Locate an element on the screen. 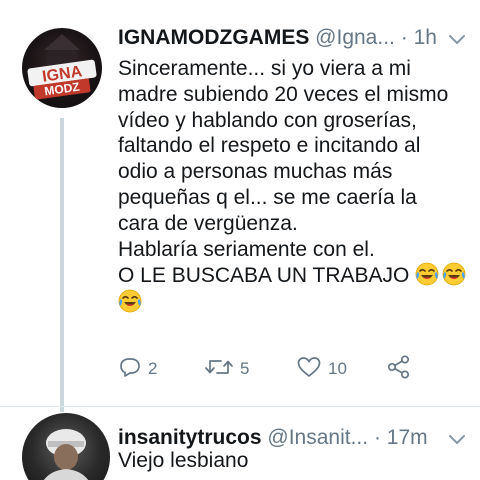 The image size is (480, 480). avatar-logo-image: IGNA MODZ is located at coordinates (62, 67).